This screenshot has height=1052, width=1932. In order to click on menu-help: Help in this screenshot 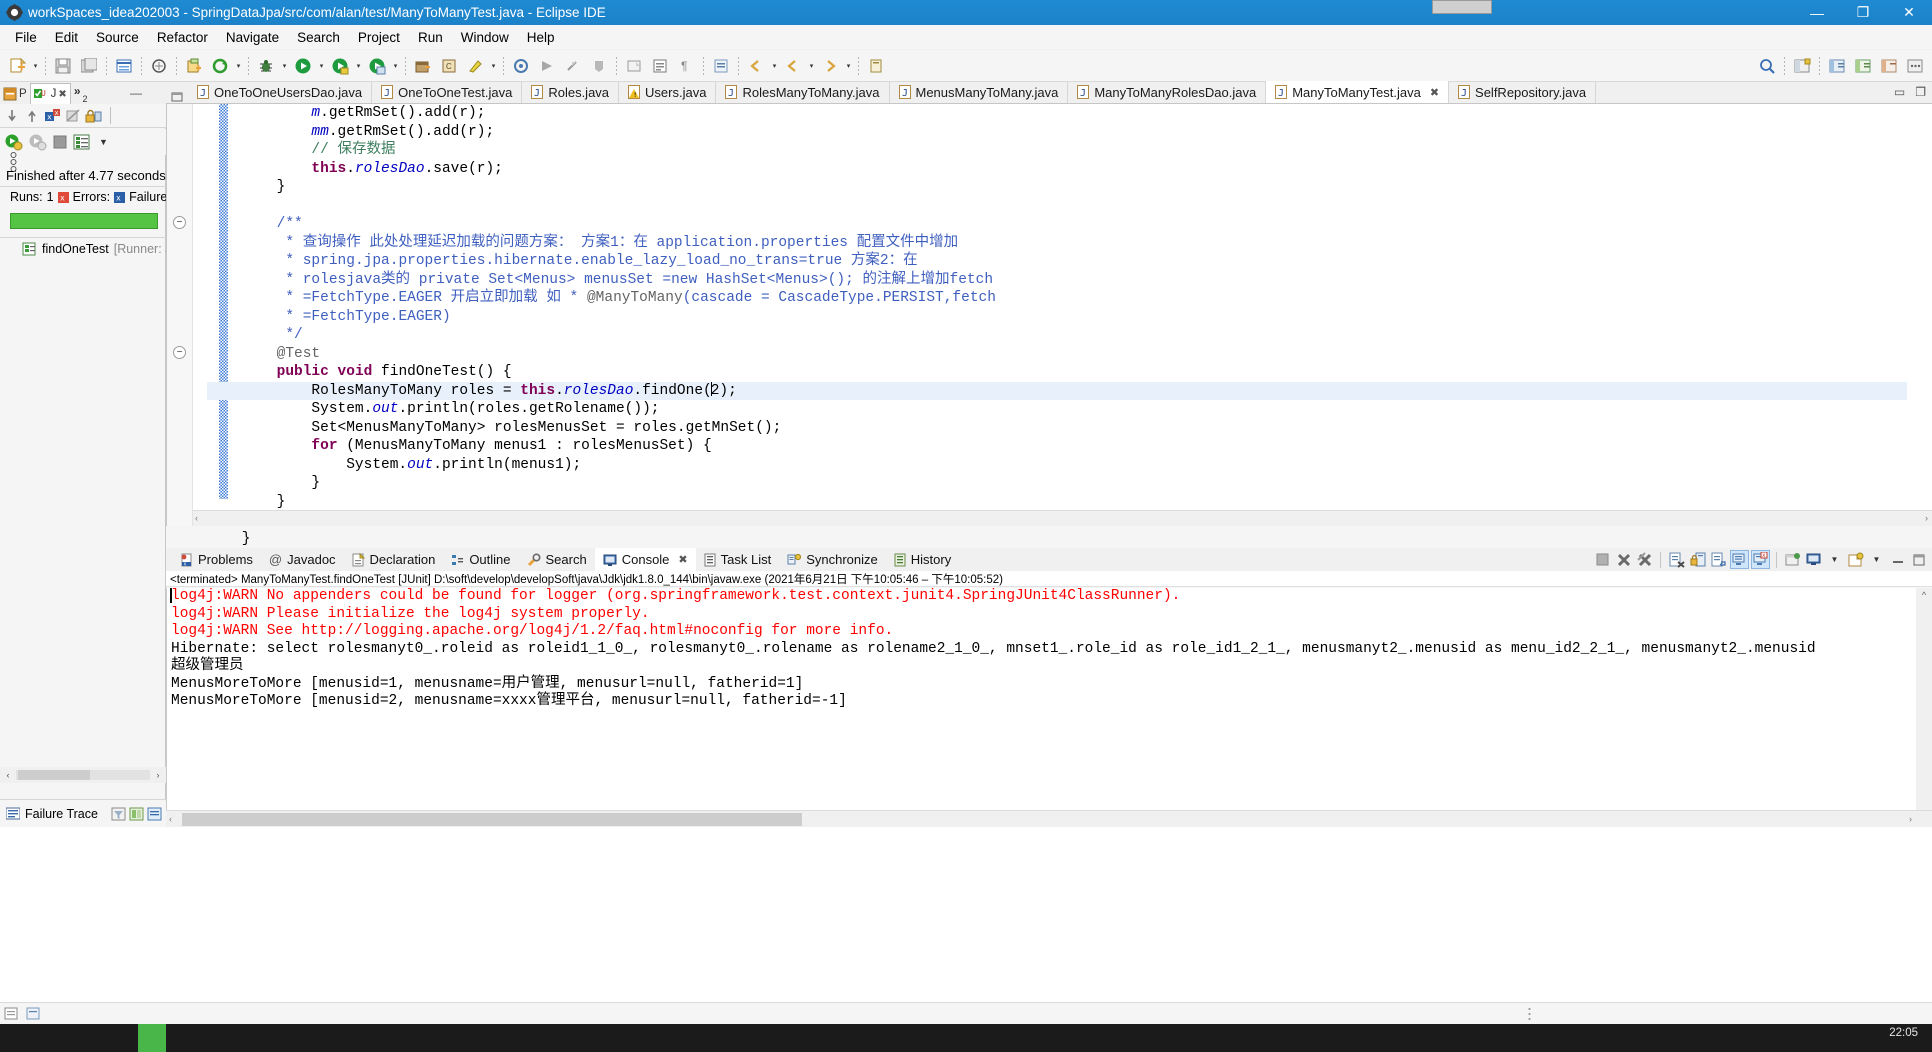, I will do `click(541, 37)`.